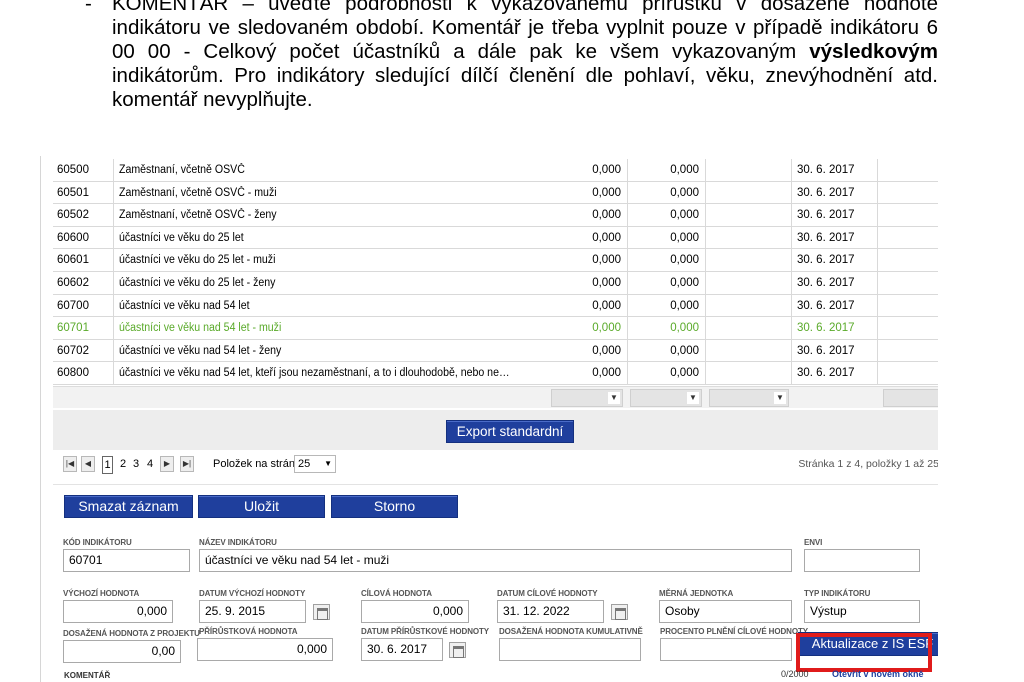 The image size is (1024, 682). Describe the element at coordinates (726, 649) in the screenshot. I see `procento-field` at that location.